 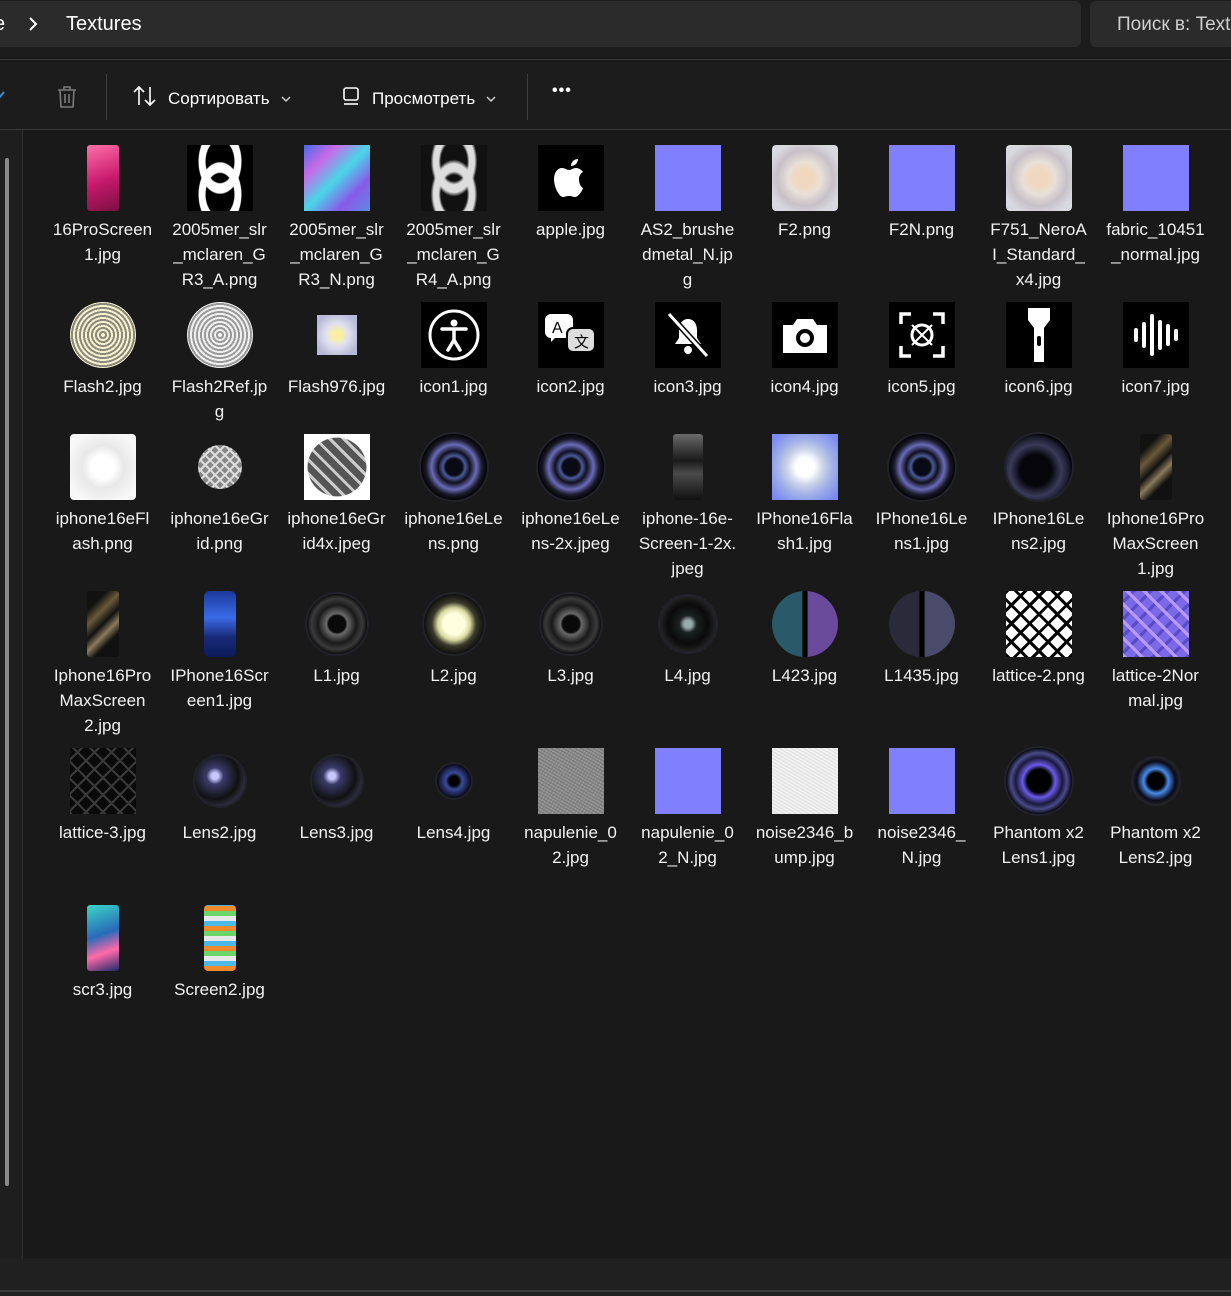 What do you see at coordinates (1038, 809) in the screenshot?
I see `file-item: Phantom x2 Lens1.jpg` at bounding box center [1038, 809].